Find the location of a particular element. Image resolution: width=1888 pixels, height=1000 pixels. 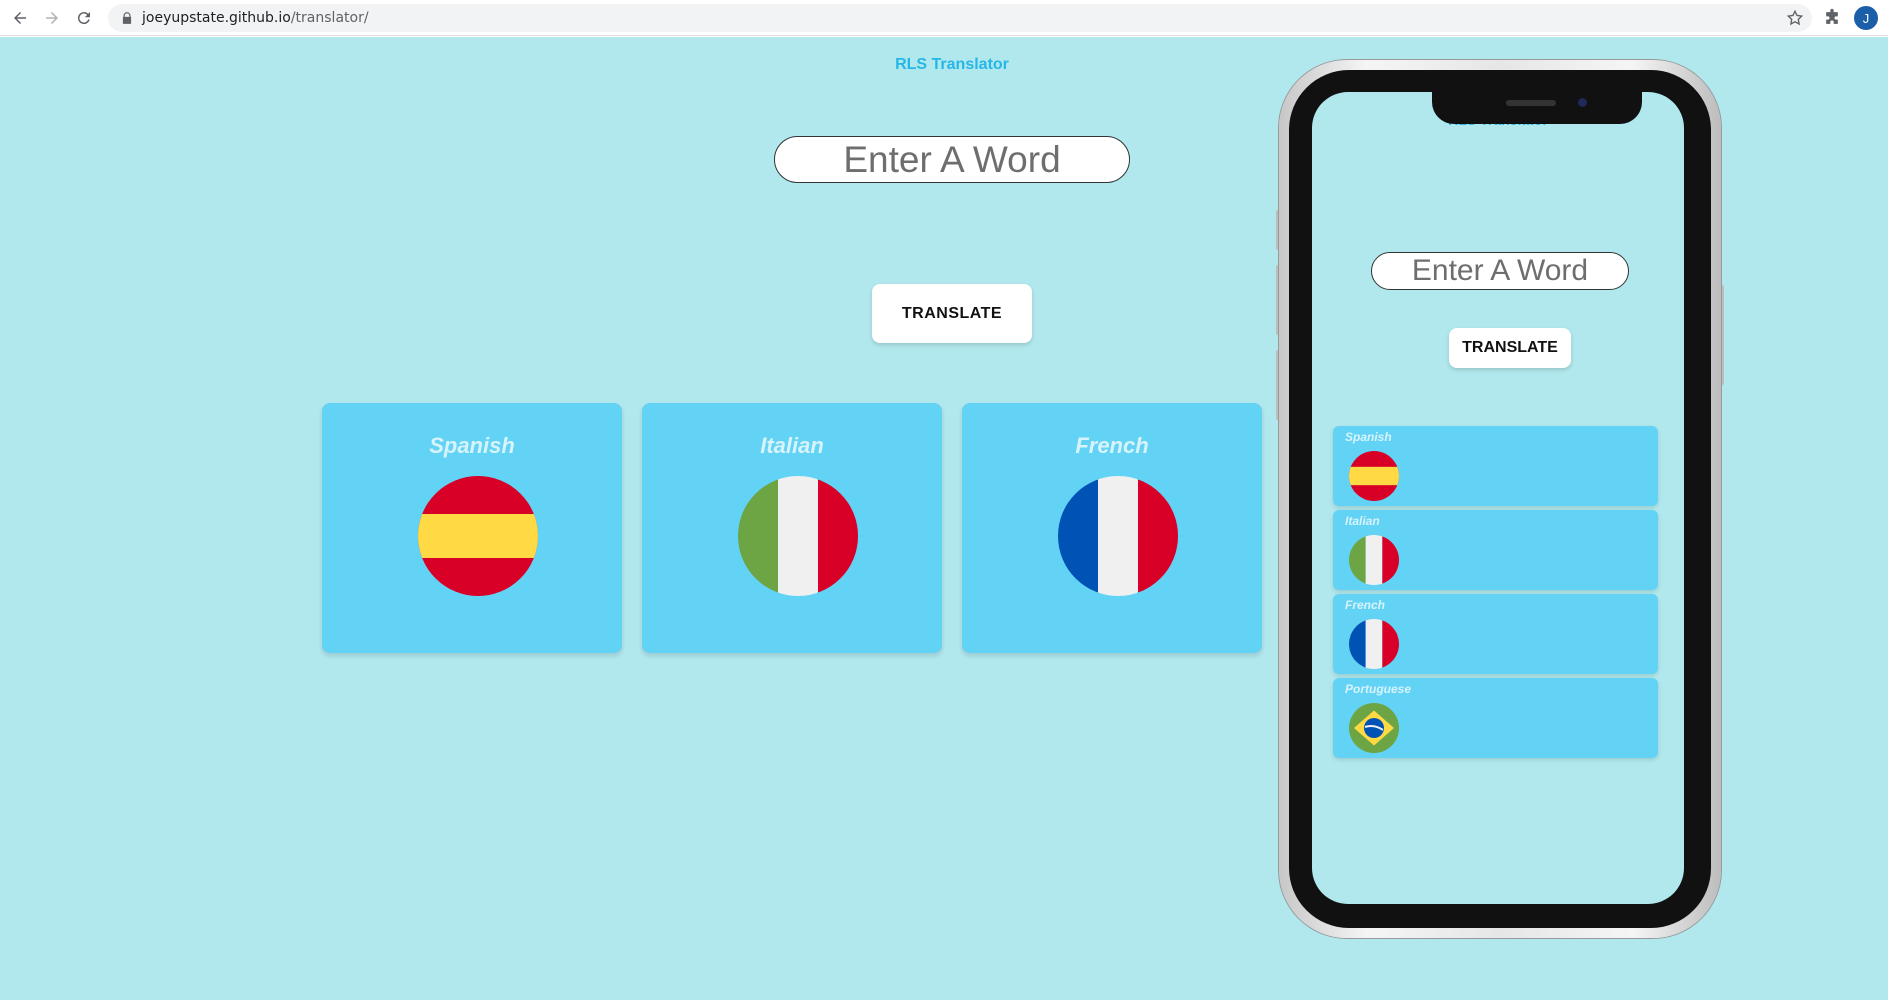

mobile-card-title: Italian is located at coordinates (1362, 521).